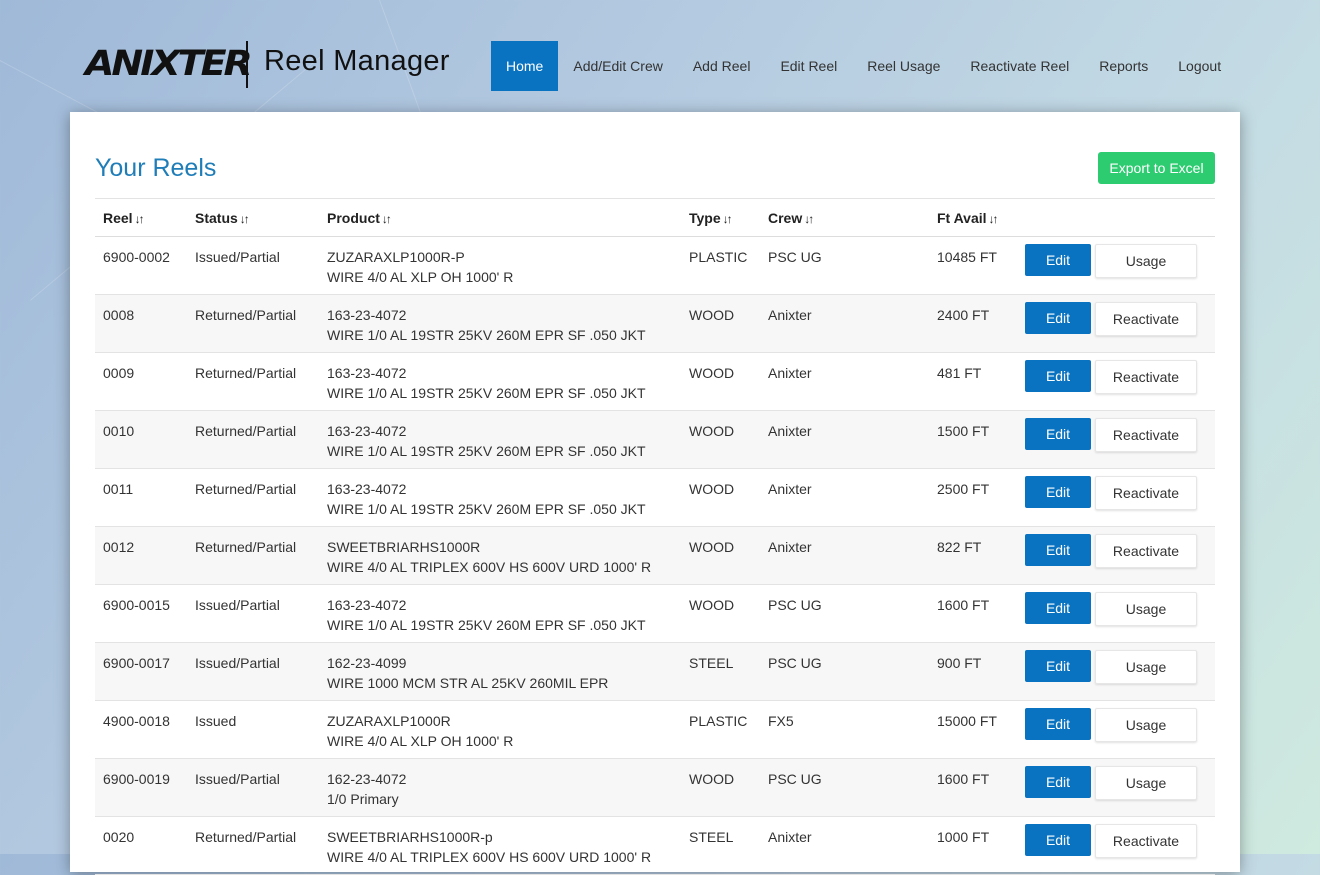 The width and height of the screenshot is (1320, 875). What do you see at coordinates (247, 64) in the screenshot?
I see `logo-divider` at bounding box center [247, 64].